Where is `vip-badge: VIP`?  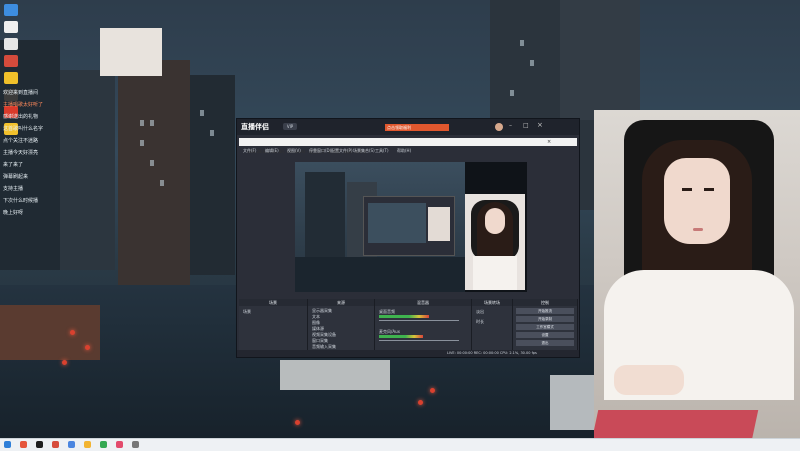 vip-badge: VIP is located at coordinates (290, 126).